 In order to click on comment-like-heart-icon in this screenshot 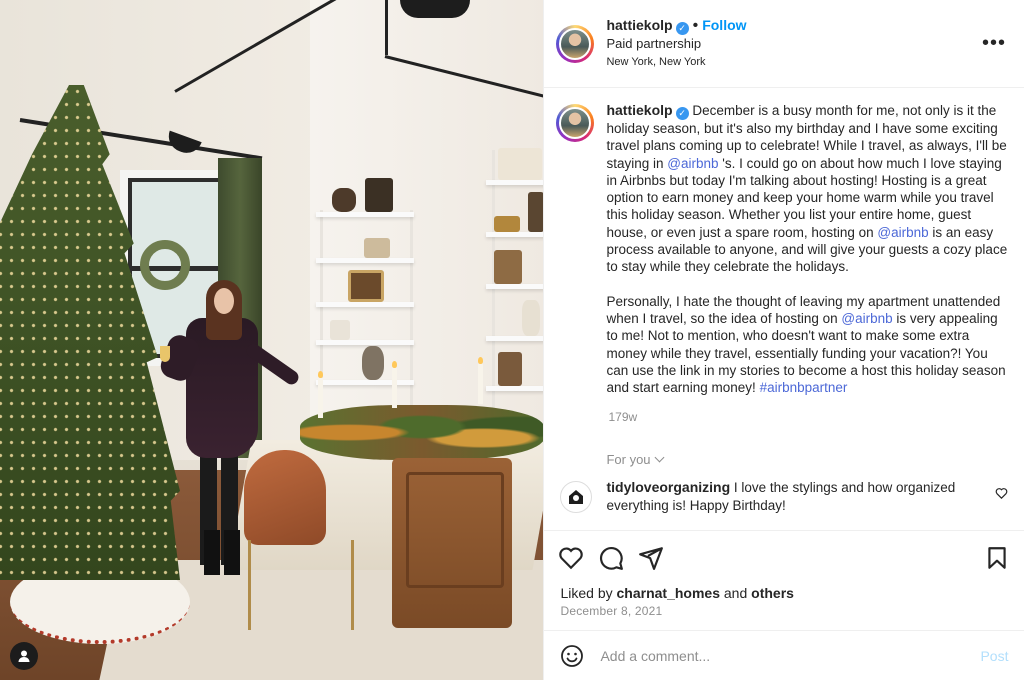, I will do `click(1001, 493)`.